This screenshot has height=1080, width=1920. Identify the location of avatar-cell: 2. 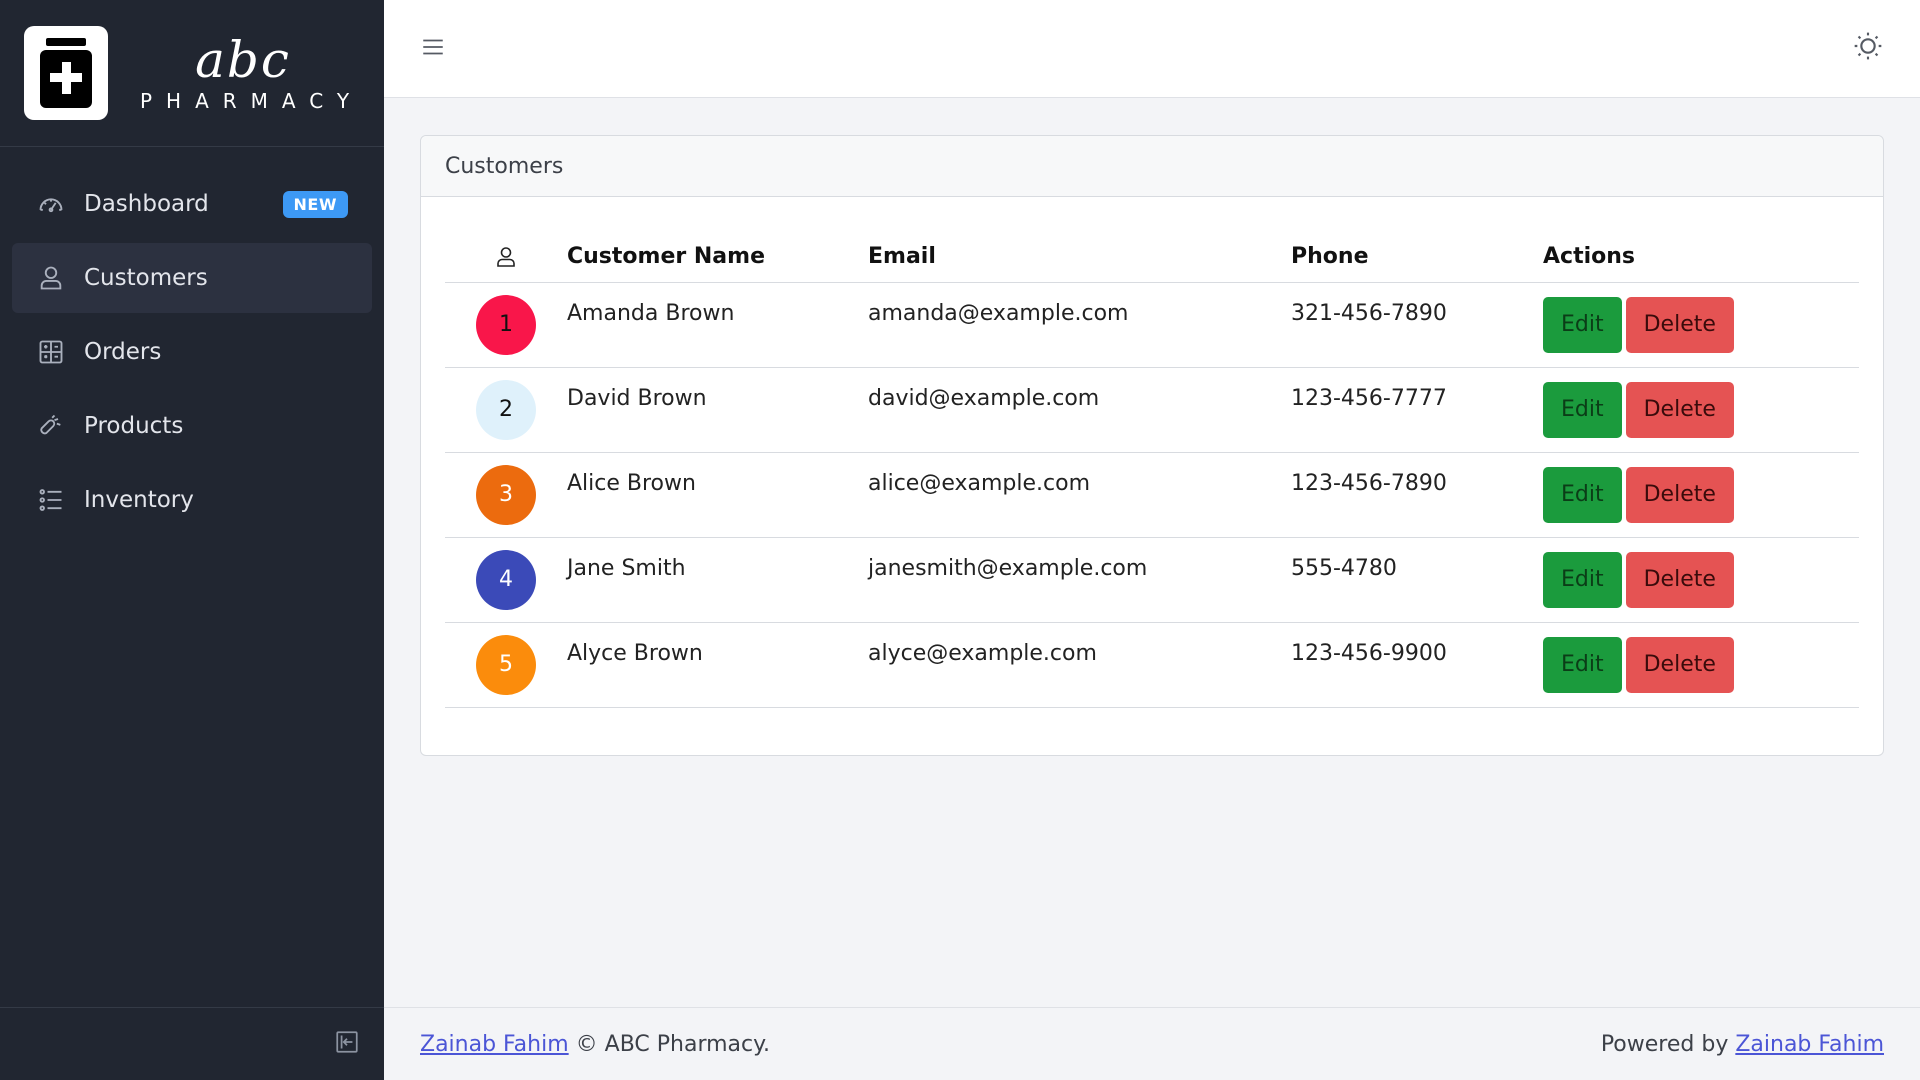
(506, 410).